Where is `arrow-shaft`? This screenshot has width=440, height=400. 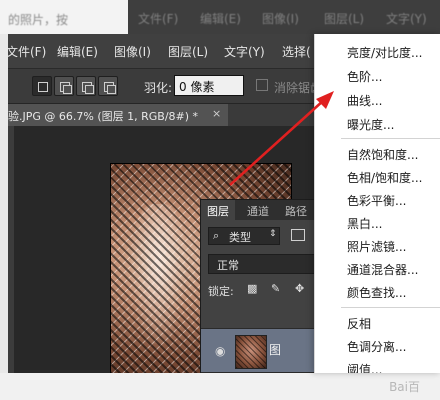 arrow-shaft is located at coordinates (277, 142).